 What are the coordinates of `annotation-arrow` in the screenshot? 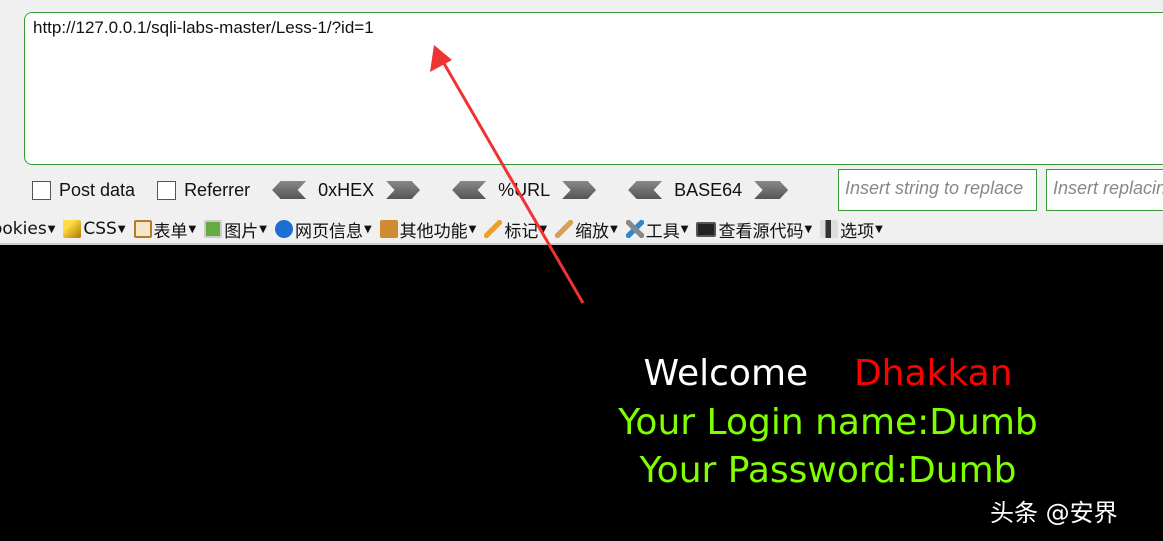 It's located at (507, 174).